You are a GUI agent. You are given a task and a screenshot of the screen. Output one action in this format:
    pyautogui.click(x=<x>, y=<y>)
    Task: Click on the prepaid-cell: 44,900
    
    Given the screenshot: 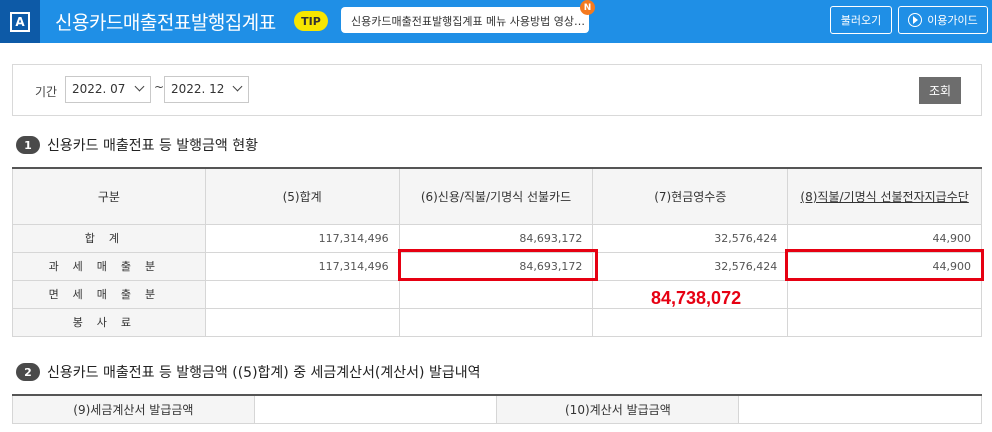 What is the action you would take?
    pyautogui.click(x=884, y=238)
    